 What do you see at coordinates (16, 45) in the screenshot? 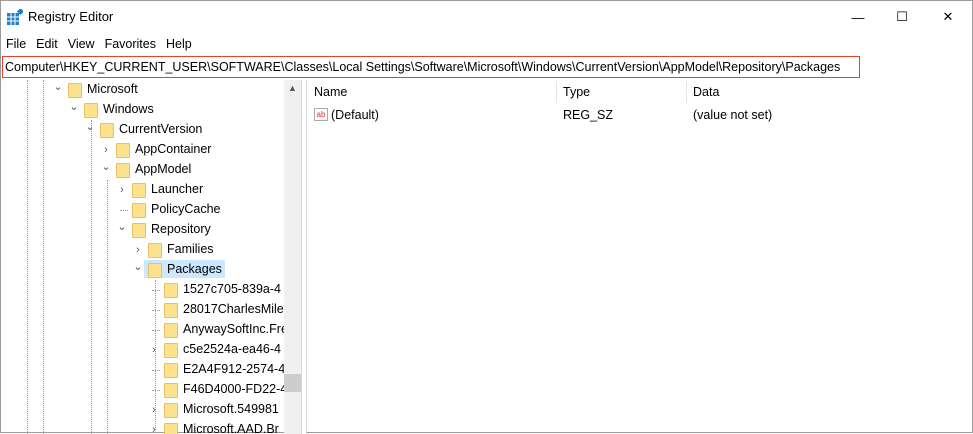
I see `menu-file: File` at bounding box center [16, 45].